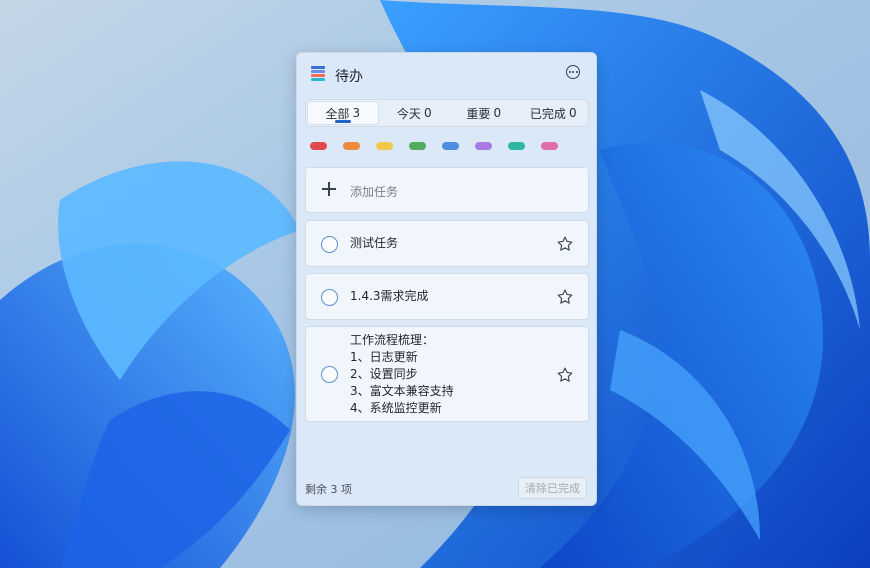 The width and height of the screenshot is (870, 568). I want to click on tab-today: 今天 0, so click(415, 113).